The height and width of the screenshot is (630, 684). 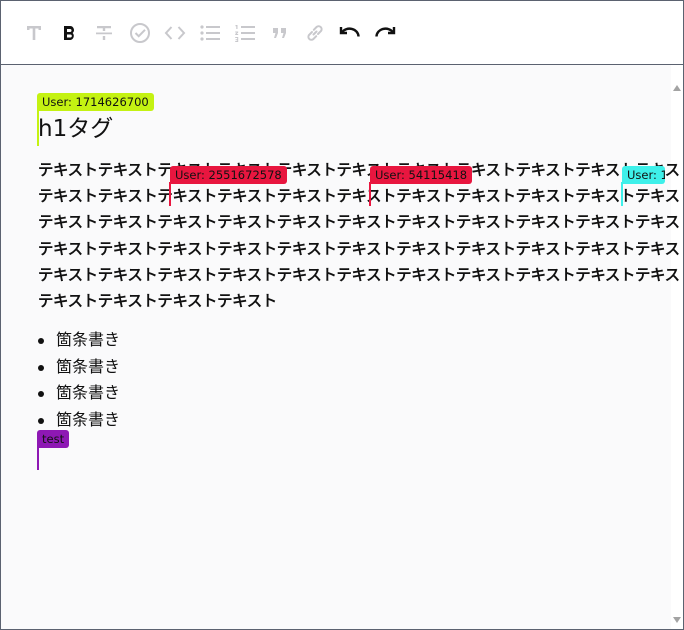 What do you see at coordinates (677, 620) in the screenshot?
I see `scroll-down-arrow-icon` at bounding box center [677, 620].